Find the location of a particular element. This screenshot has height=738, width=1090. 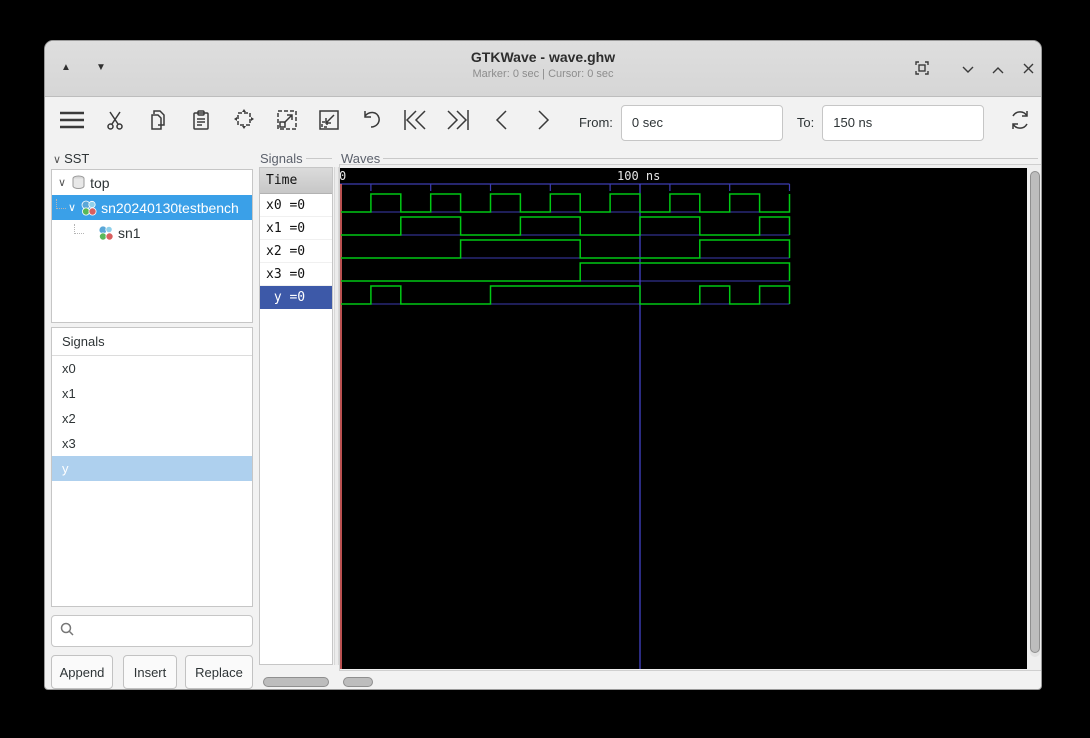

waveform-x1 is located at coordinates (566, 226).